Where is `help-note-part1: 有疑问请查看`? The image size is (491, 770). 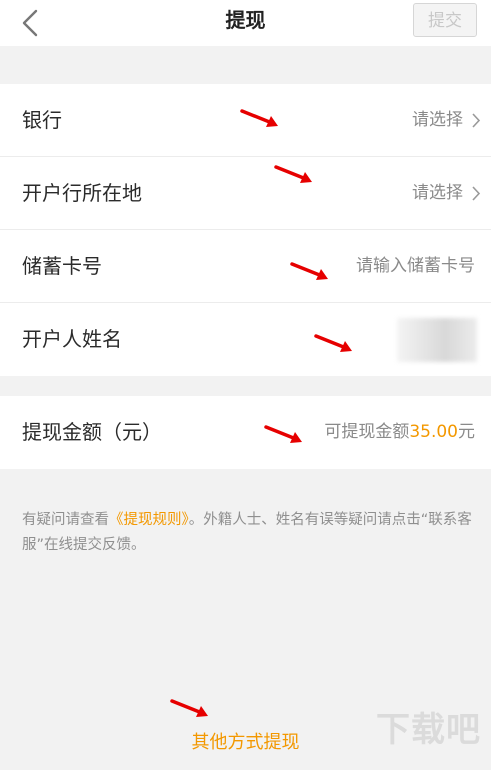 help-note-part1: 有疑问请查看 is located at coordinates (65, 520).